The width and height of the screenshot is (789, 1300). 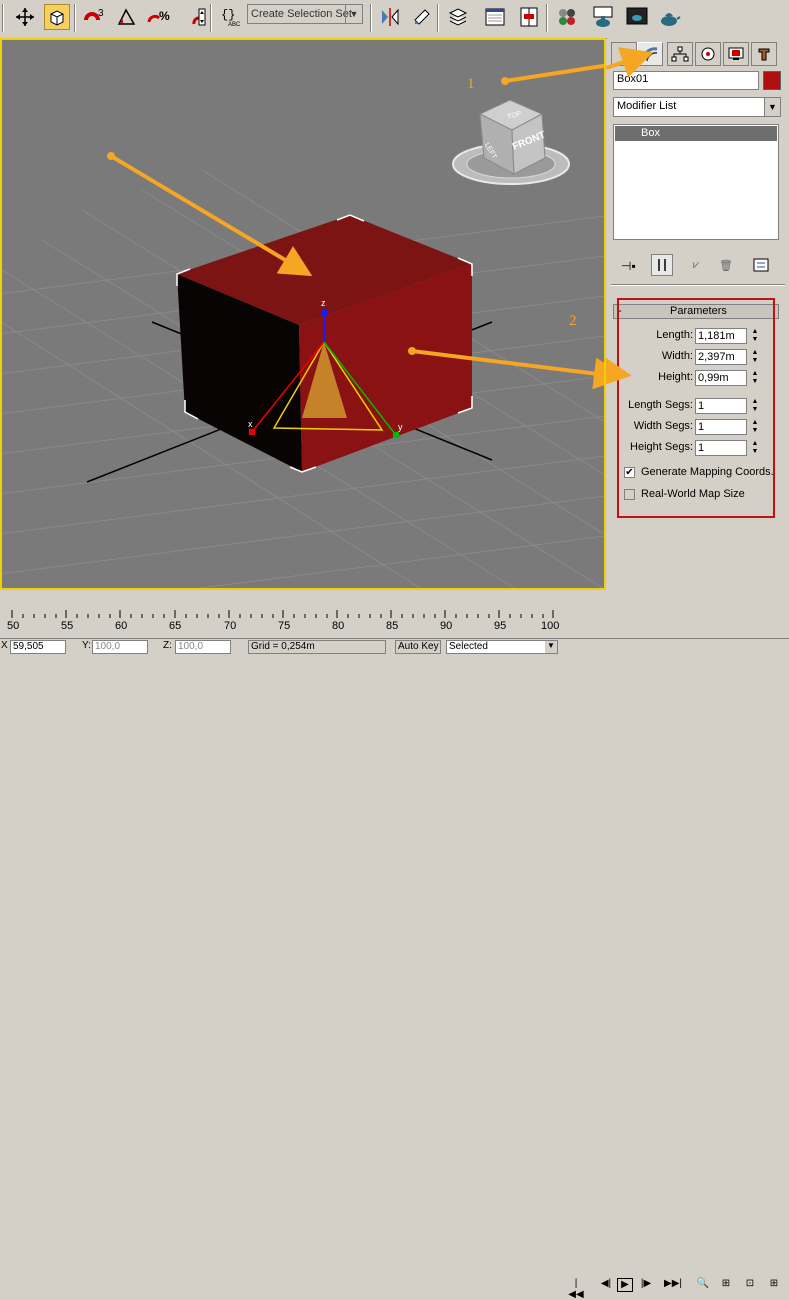 What do you see at coordinates (633, 79) in the screenshot?
I see `object-name-value: Box01` at bounding box center [633, 79].